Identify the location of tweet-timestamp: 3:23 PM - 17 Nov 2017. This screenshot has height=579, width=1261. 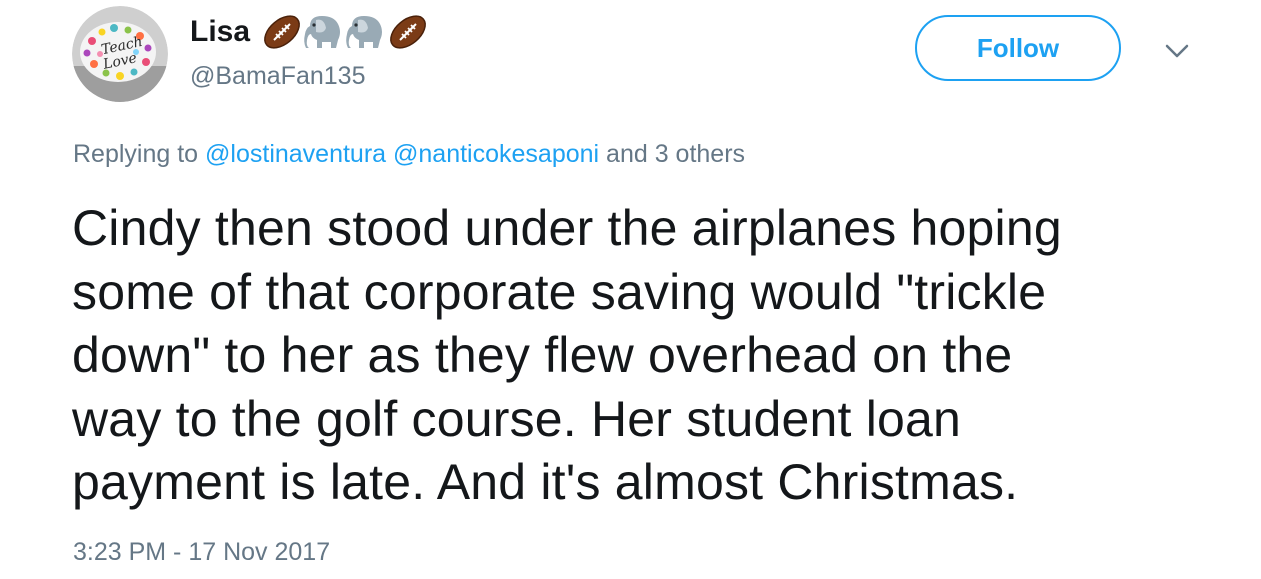
(201, 552).